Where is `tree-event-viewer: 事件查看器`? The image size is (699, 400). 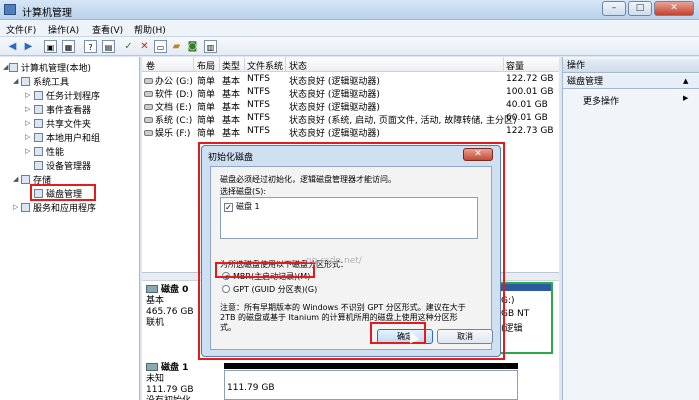
tree-event-viewer: 事件查看器 is located at coordinates (62, 109).